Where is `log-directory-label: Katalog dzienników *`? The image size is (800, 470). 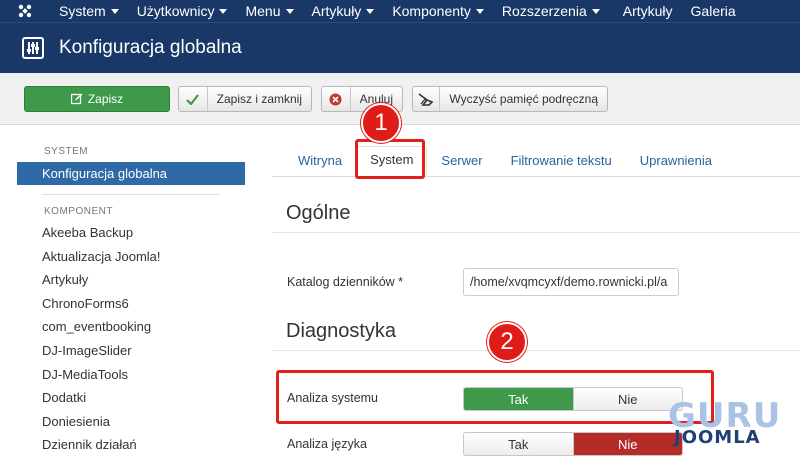
log-directory-label: Katalog dzienników * is located at coordinates (345, 282).